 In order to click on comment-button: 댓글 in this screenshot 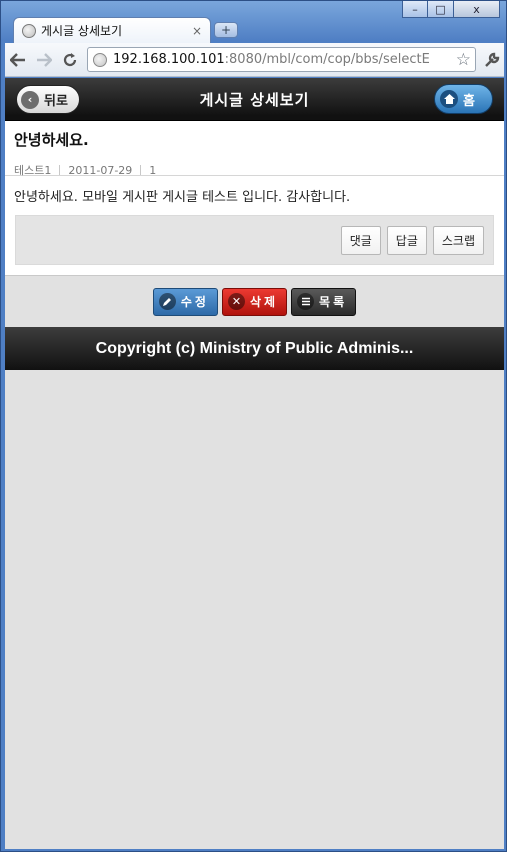, I will do `click(360, 240)`.